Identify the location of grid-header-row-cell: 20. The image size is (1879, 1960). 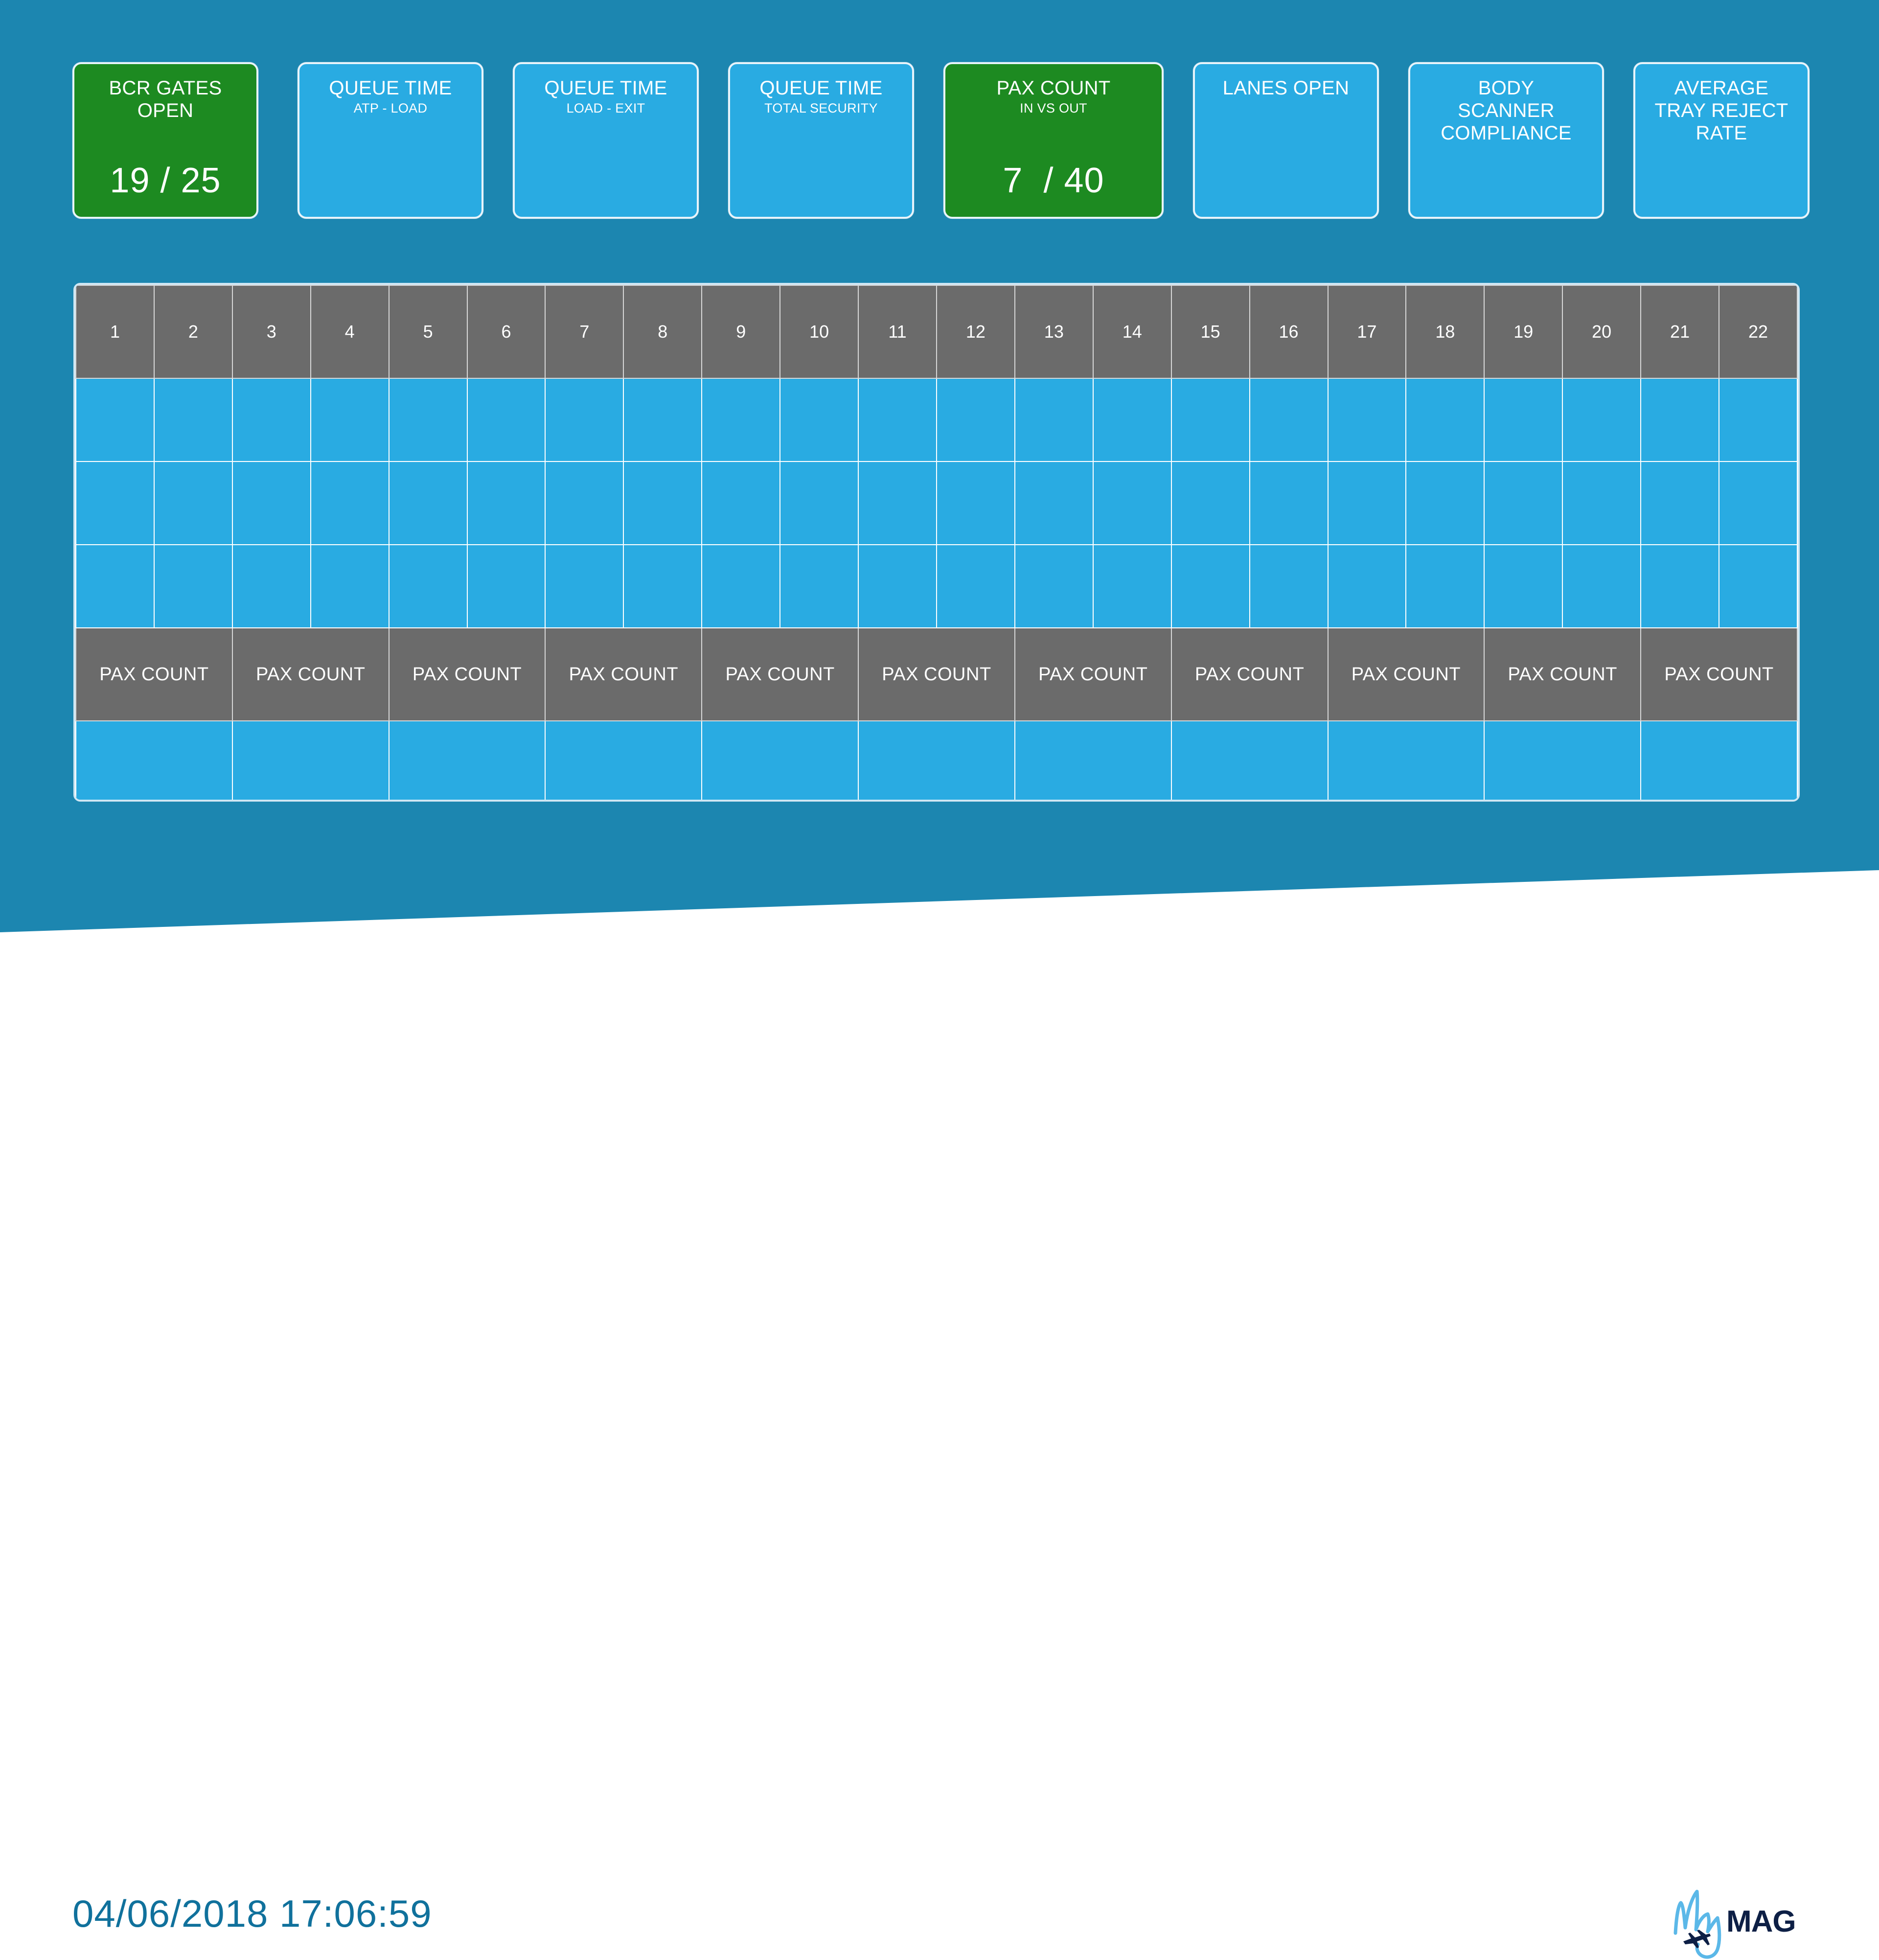
(1602, 332).